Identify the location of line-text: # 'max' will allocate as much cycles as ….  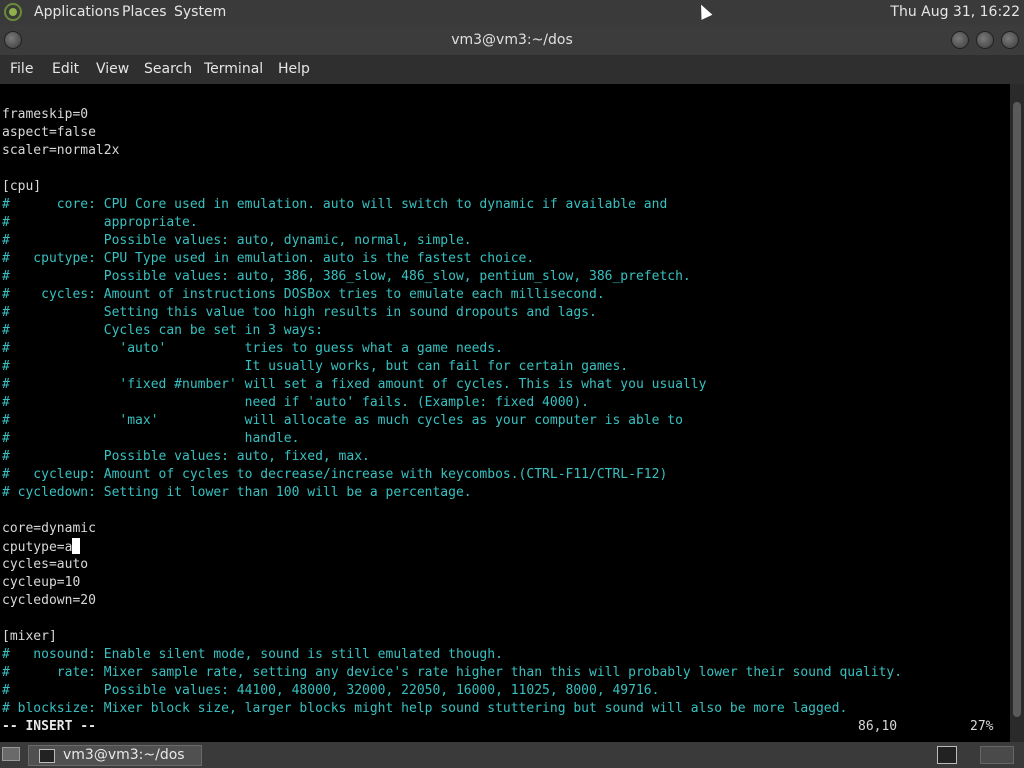
(342, 420).